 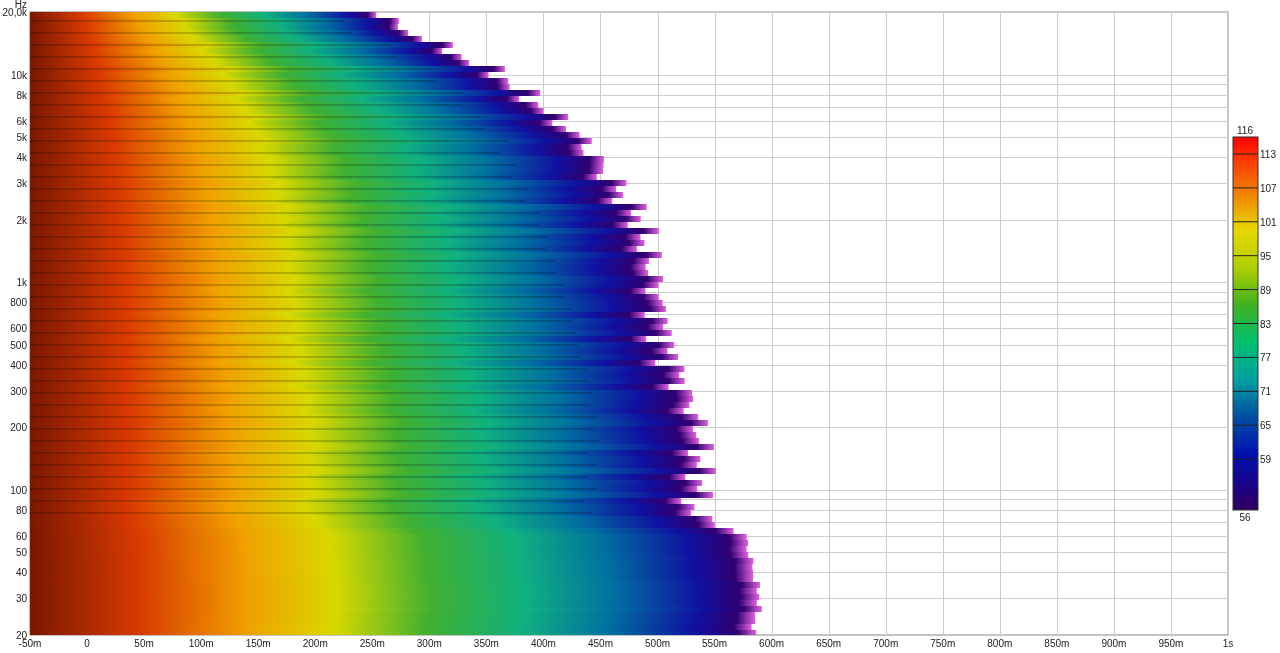 What do you see at coordinates (21, 184) in the screenshot?
I see `y-tick-label: 3k` at bounding box center [21, 184].